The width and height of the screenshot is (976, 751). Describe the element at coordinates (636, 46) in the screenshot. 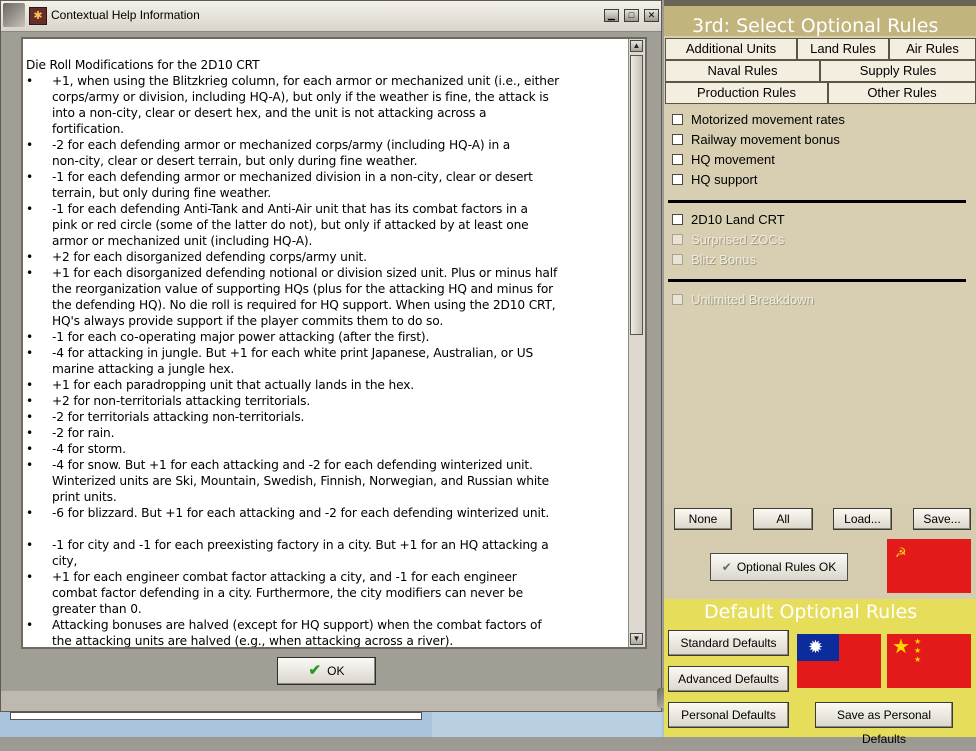

I see `scroll-up-icon: ▲` at that location.